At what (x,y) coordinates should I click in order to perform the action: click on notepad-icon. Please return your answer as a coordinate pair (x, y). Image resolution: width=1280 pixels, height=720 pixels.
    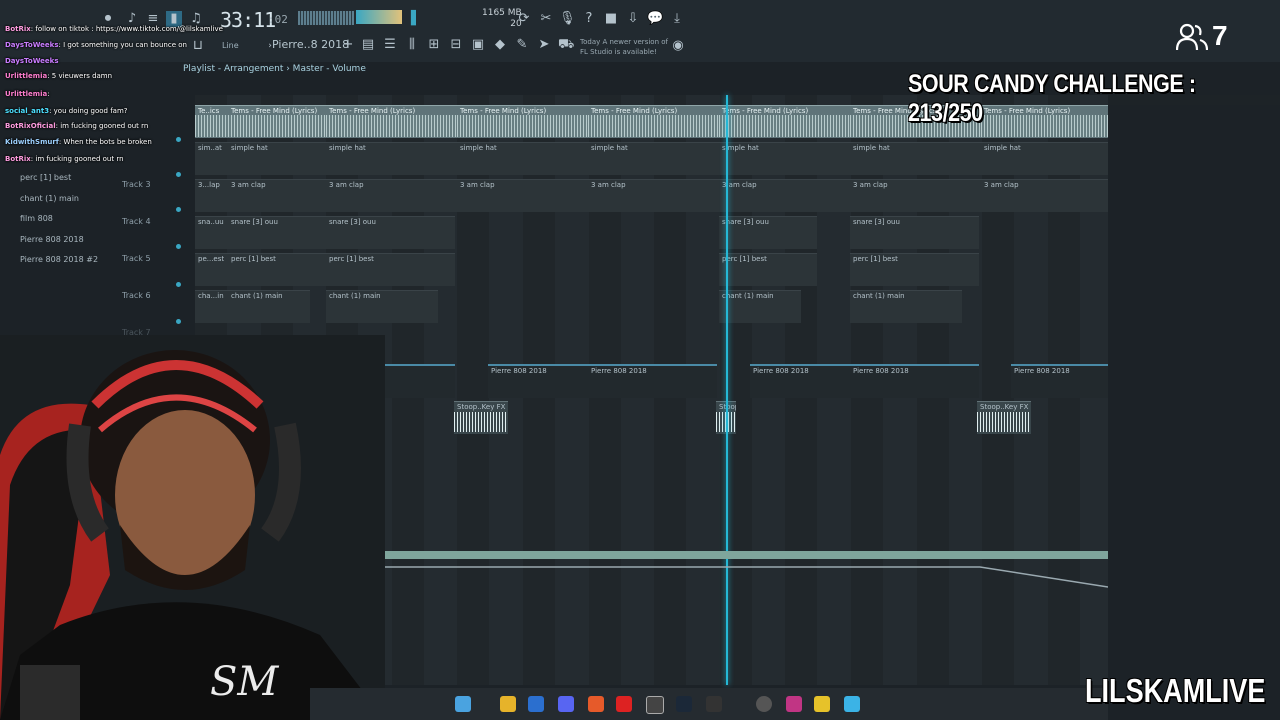
    Looking at the image, I should click on (852, 704).